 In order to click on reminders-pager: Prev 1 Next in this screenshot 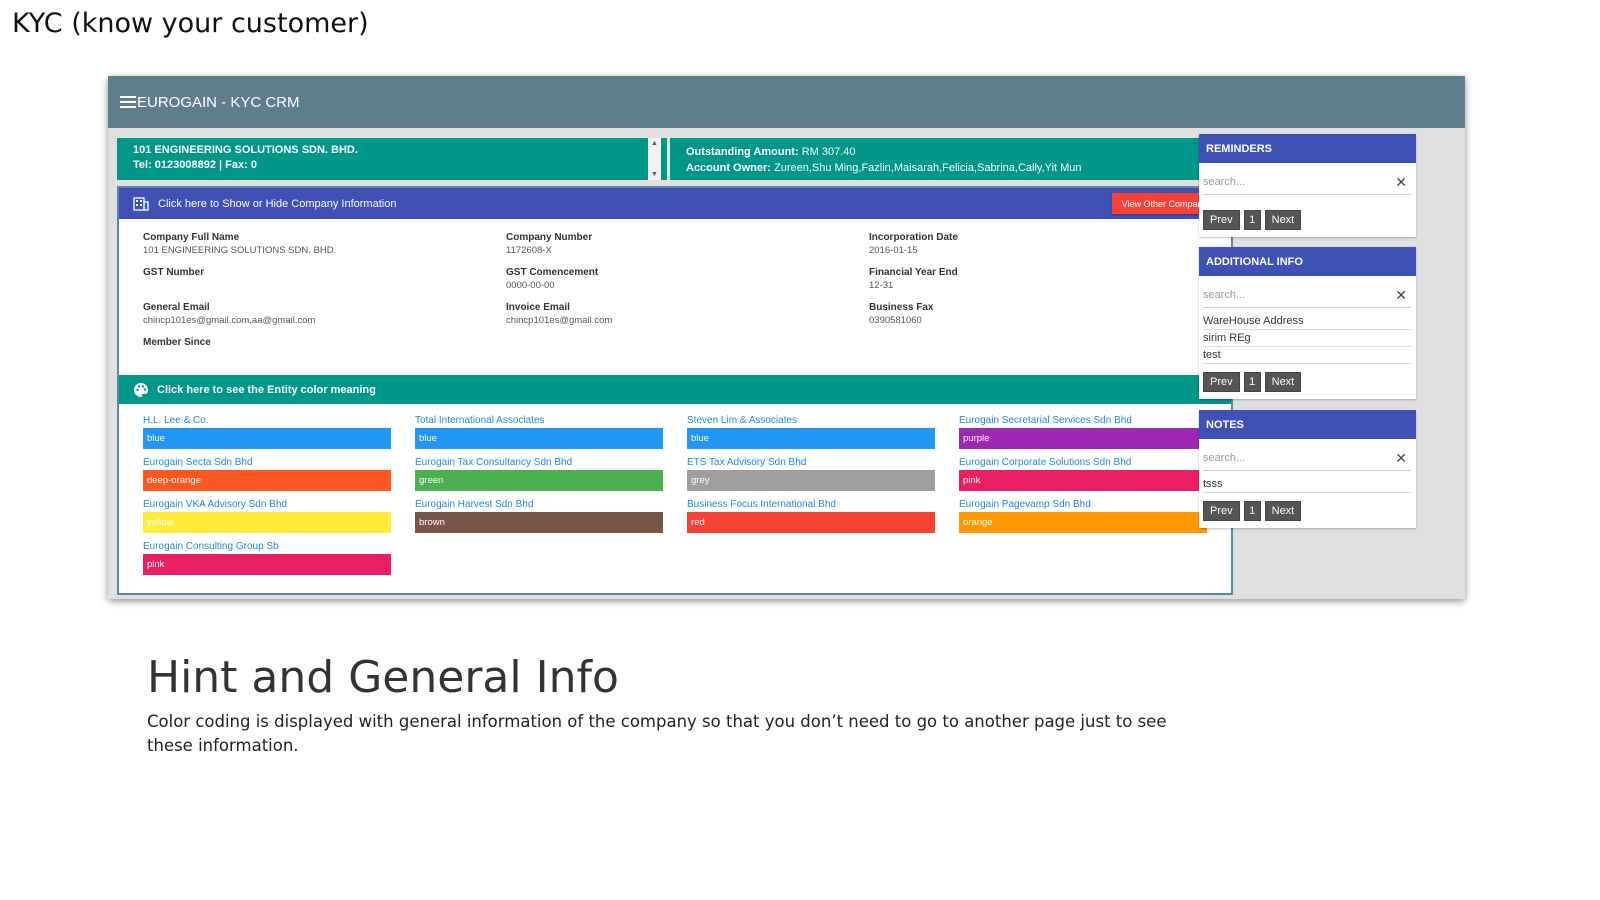, I will do `click(1307, 216)`.